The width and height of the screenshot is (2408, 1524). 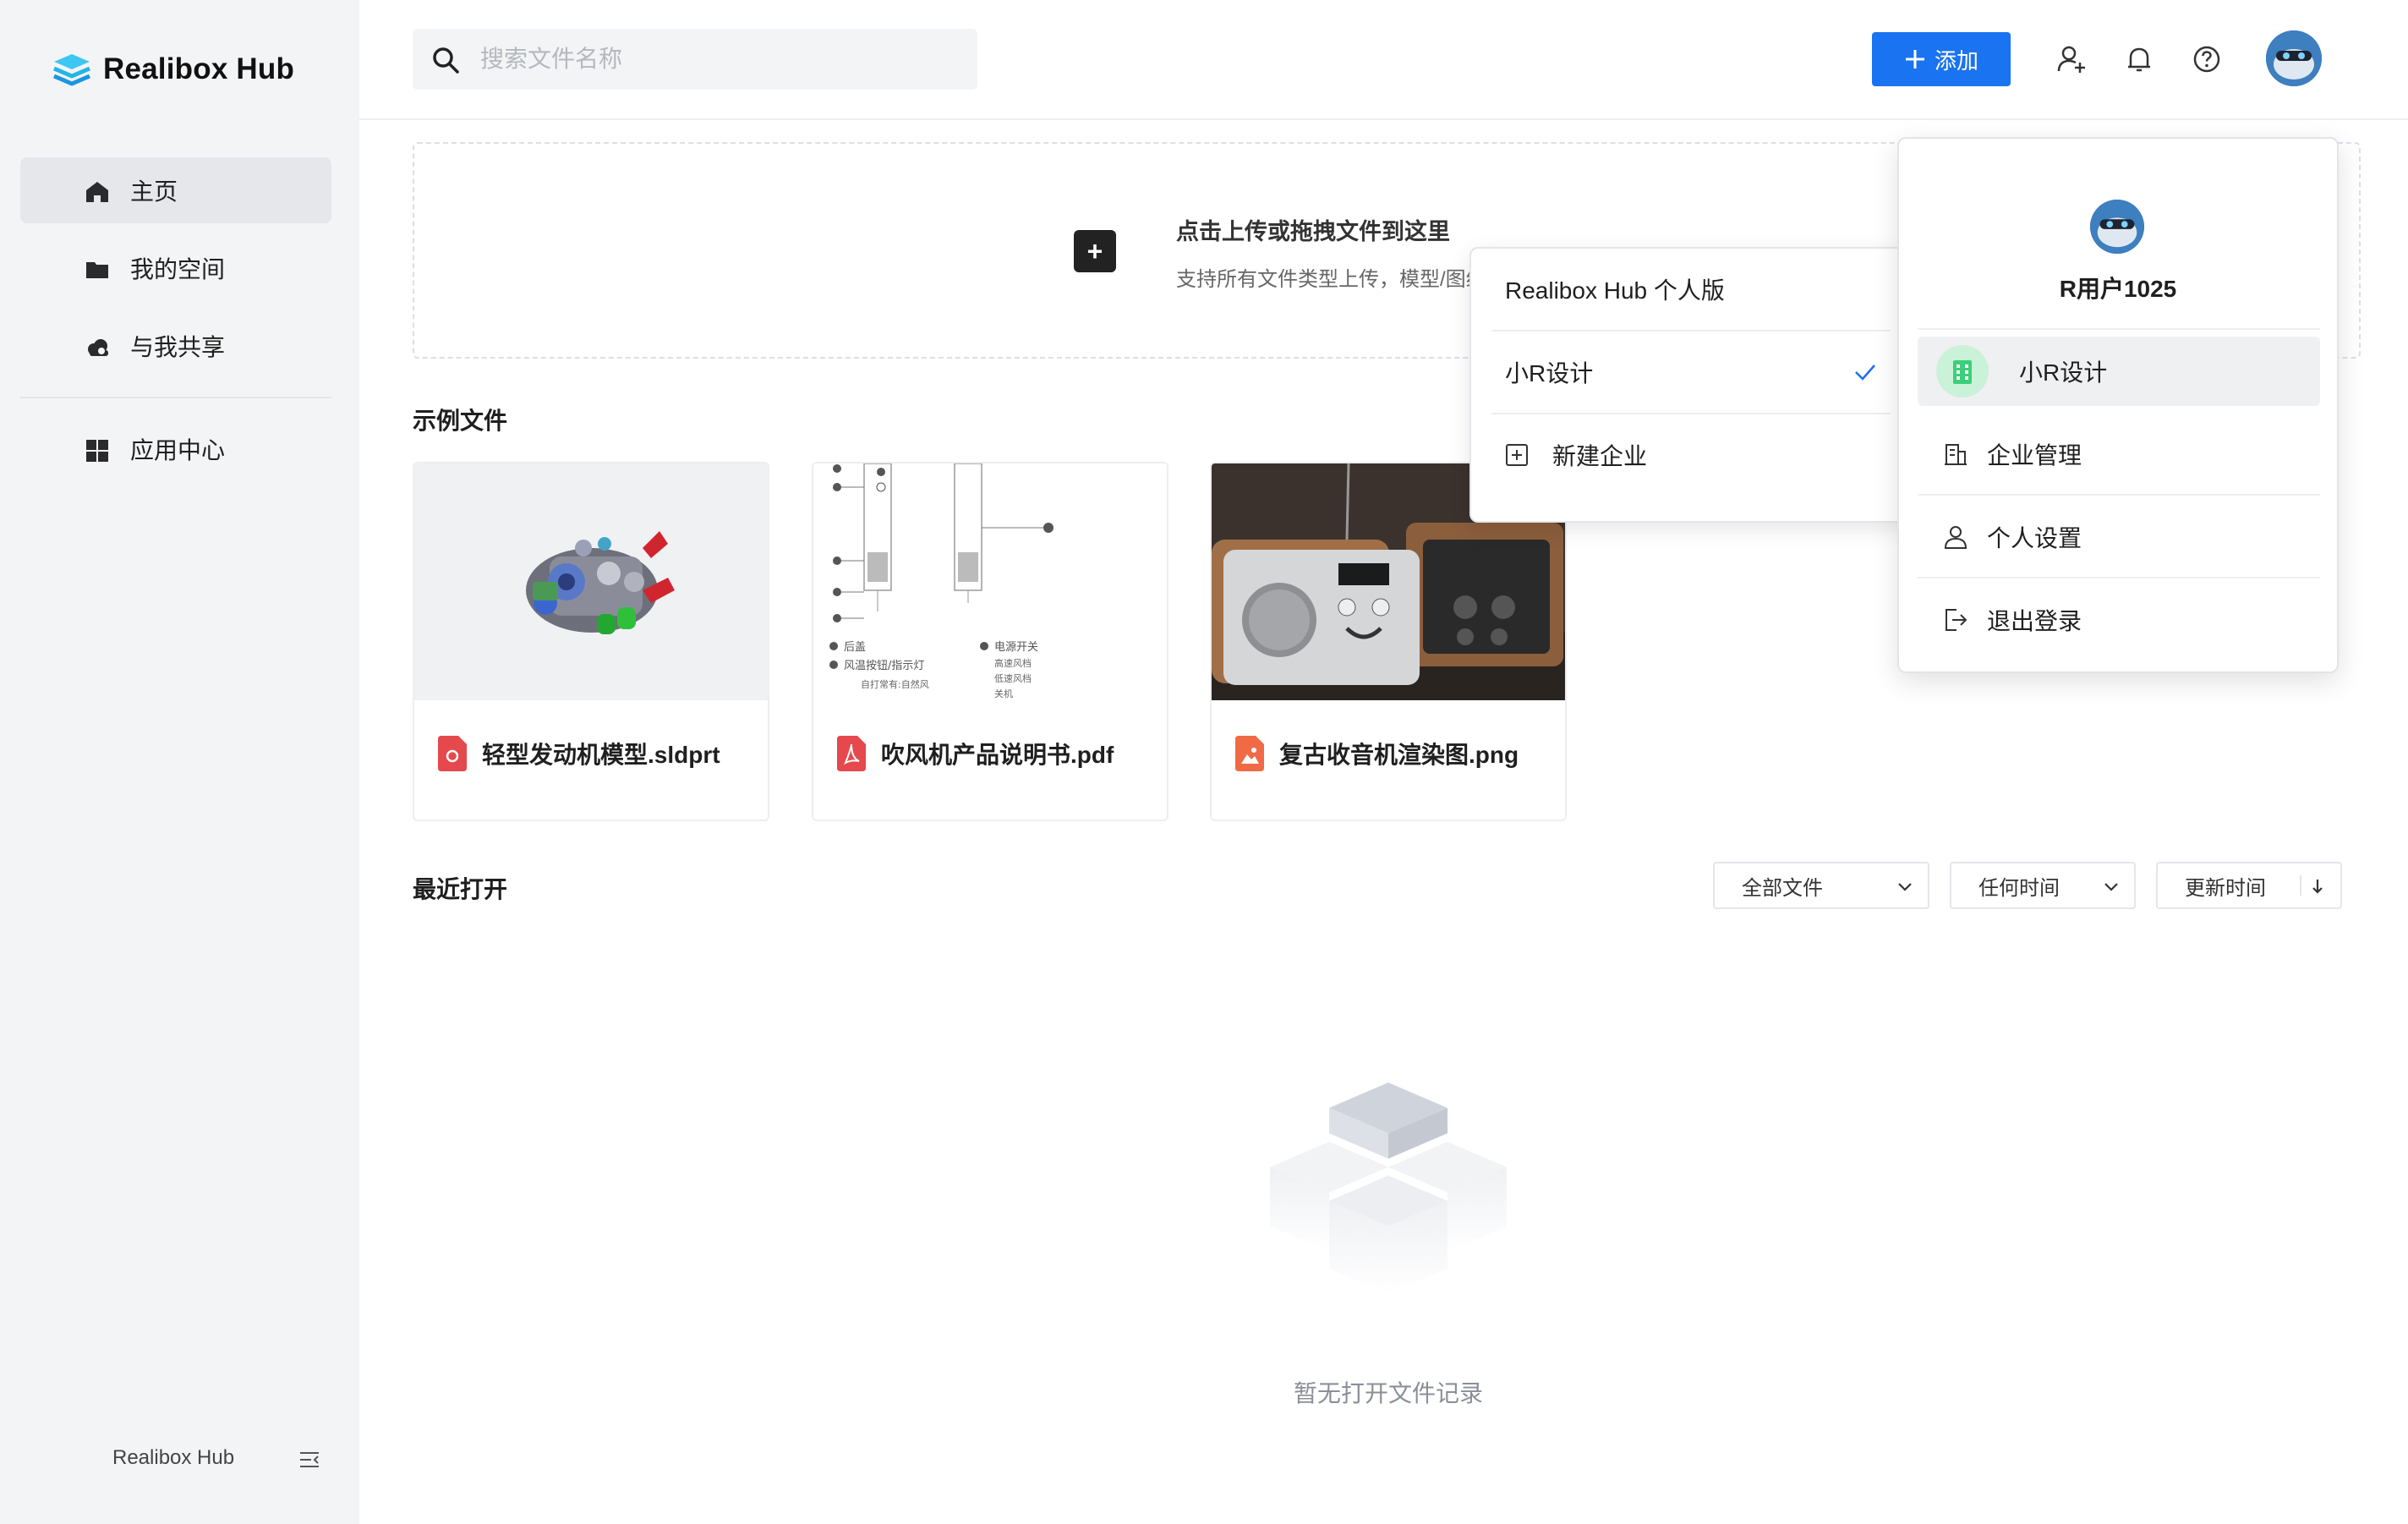 What do you see at coordinates (199, 68) in the screenshot?
I see `app-name: Realibox Hub` at bounding box center [199, 68].